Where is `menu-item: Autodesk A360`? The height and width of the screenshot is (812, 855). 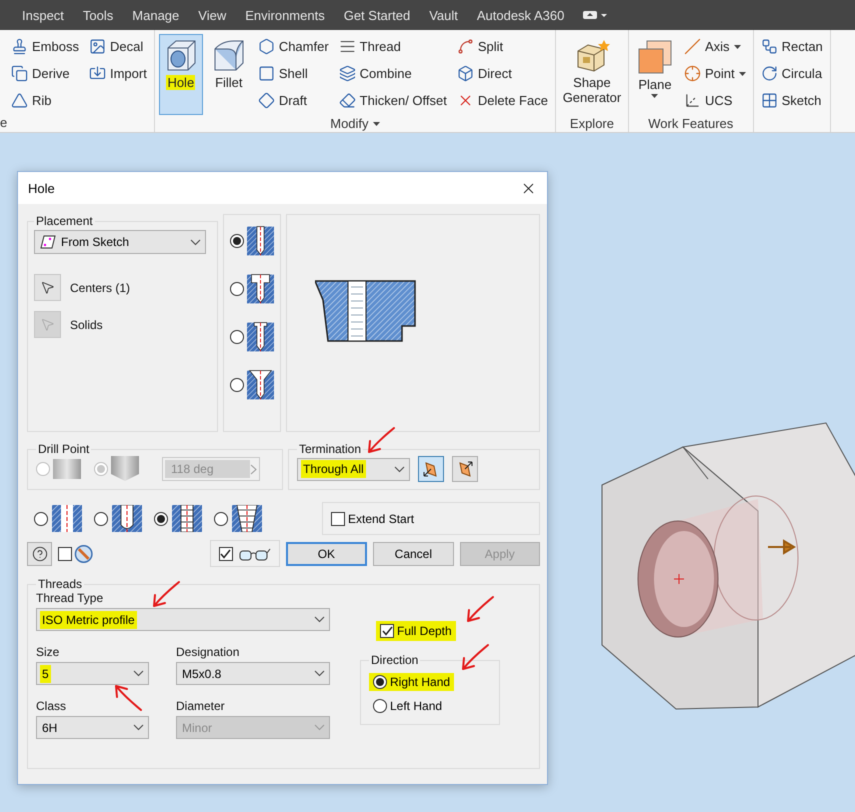 menu-item: Autodesk A360 is located at coordinates (520, 15).